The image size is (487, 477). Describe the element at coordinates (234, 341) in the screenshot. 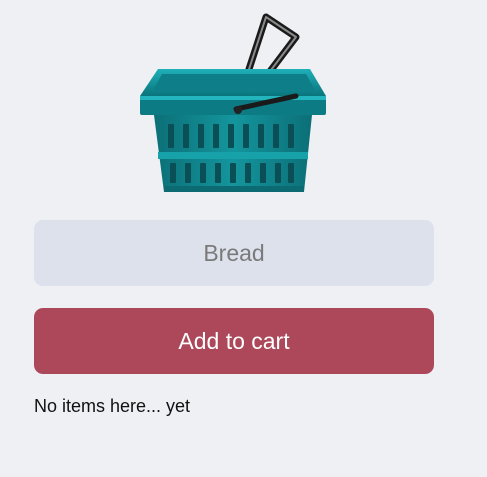

I see `add-to-cart-button: Add to cart` at that location.